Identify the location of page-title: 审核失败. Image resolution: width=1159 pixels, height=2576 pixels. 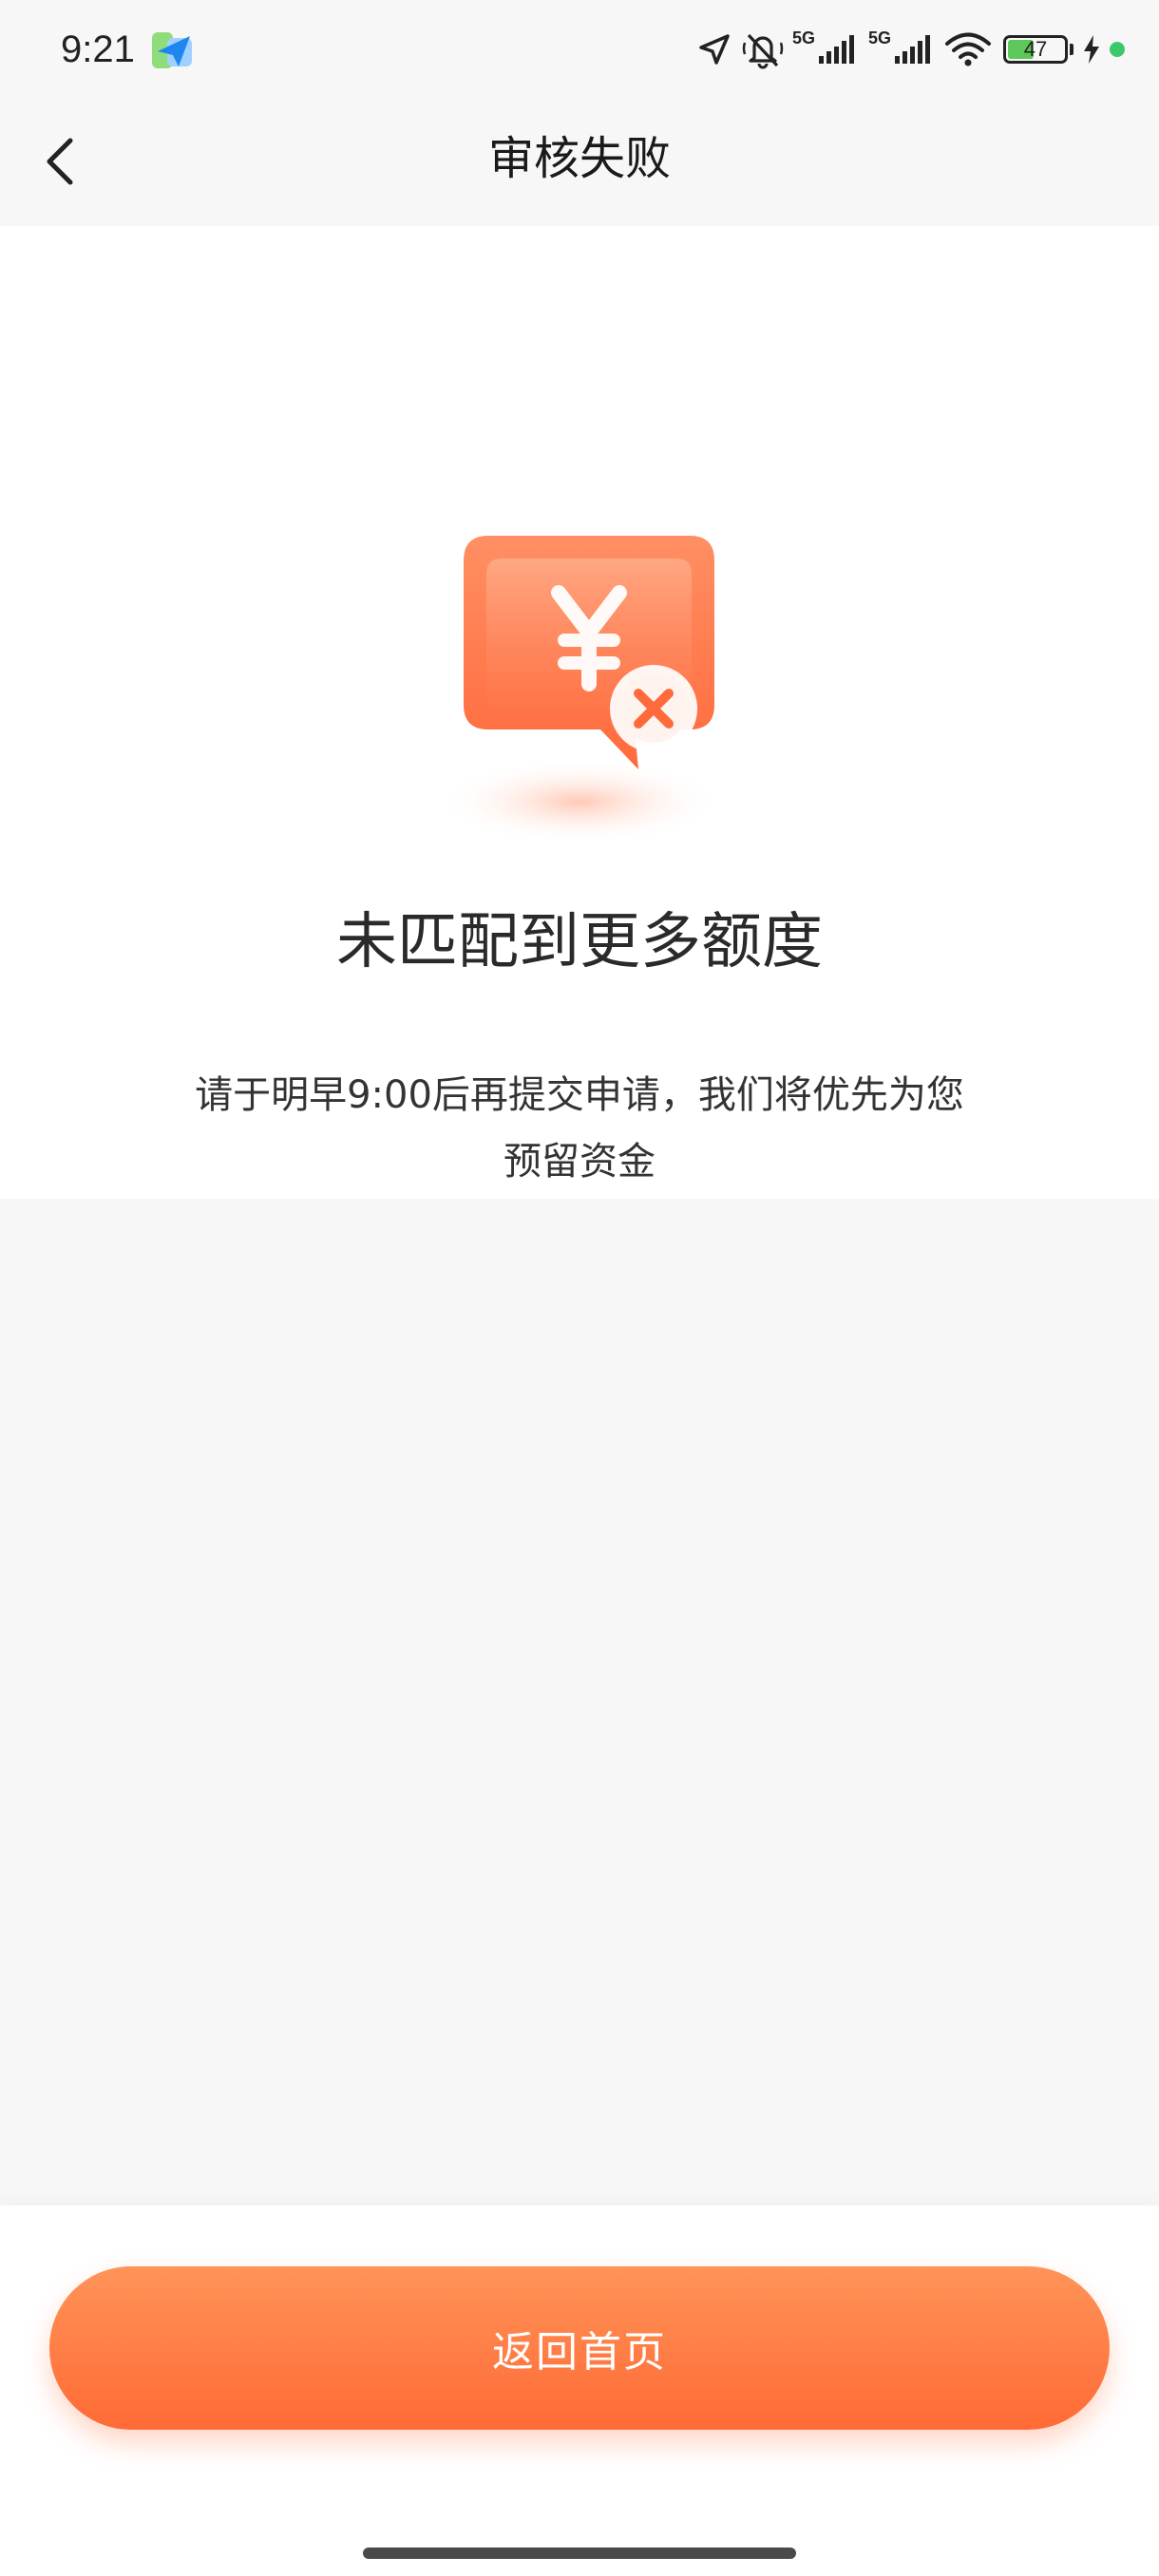
(579, 158).